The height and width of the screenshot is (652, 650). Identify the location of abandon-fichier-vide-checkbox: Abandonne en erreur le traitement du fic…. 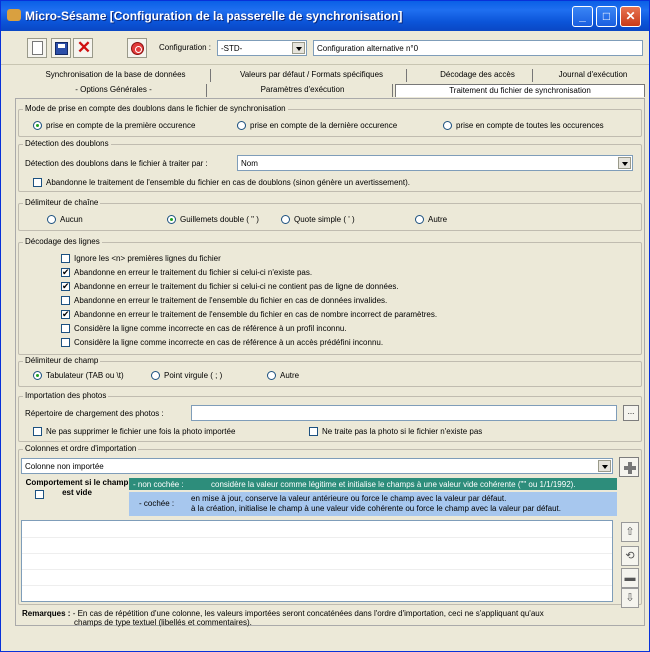
(230, 286).